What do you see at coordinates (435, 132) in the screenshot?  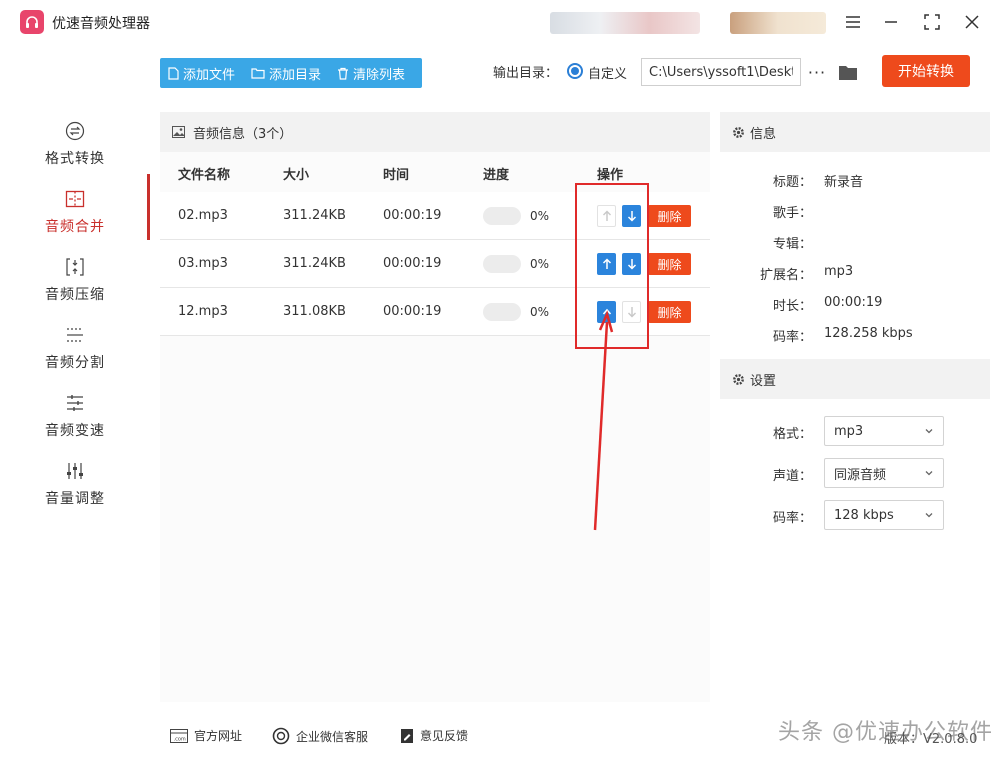 I see `file-list-header: 音频信息（3个）` at bounding box center [435, 132].